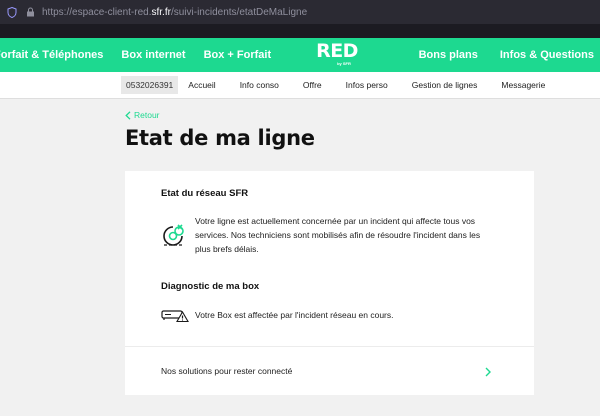 The height and width of the screenshot is (416, 600). Describe the element at coordinates (210, 286) in the screenshot. I see `box-diagnostic-title: Diagnostic de ma box` at that location.